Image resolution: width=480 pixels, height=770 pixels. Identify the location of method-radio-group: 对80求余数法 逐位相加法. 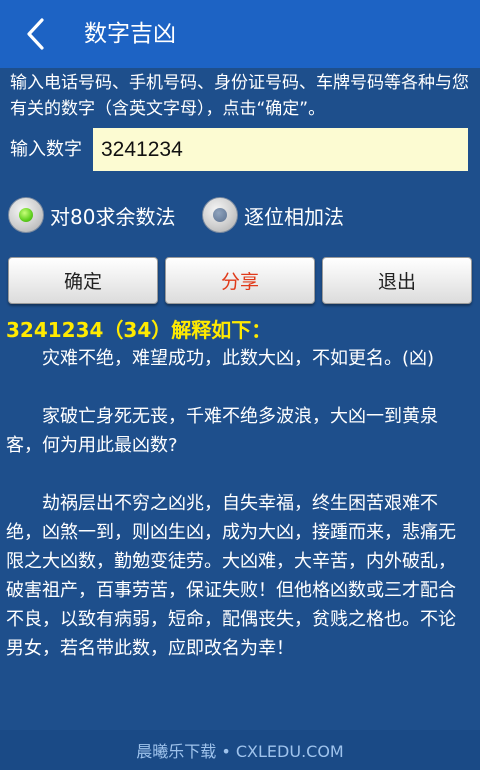
(240, 215).